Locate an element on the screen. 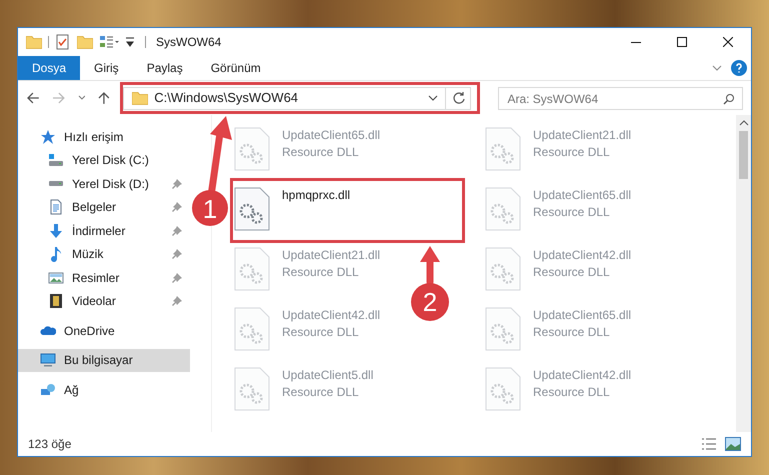  file-name: hpmqprxc.dll is located at coordinates (316, 195).